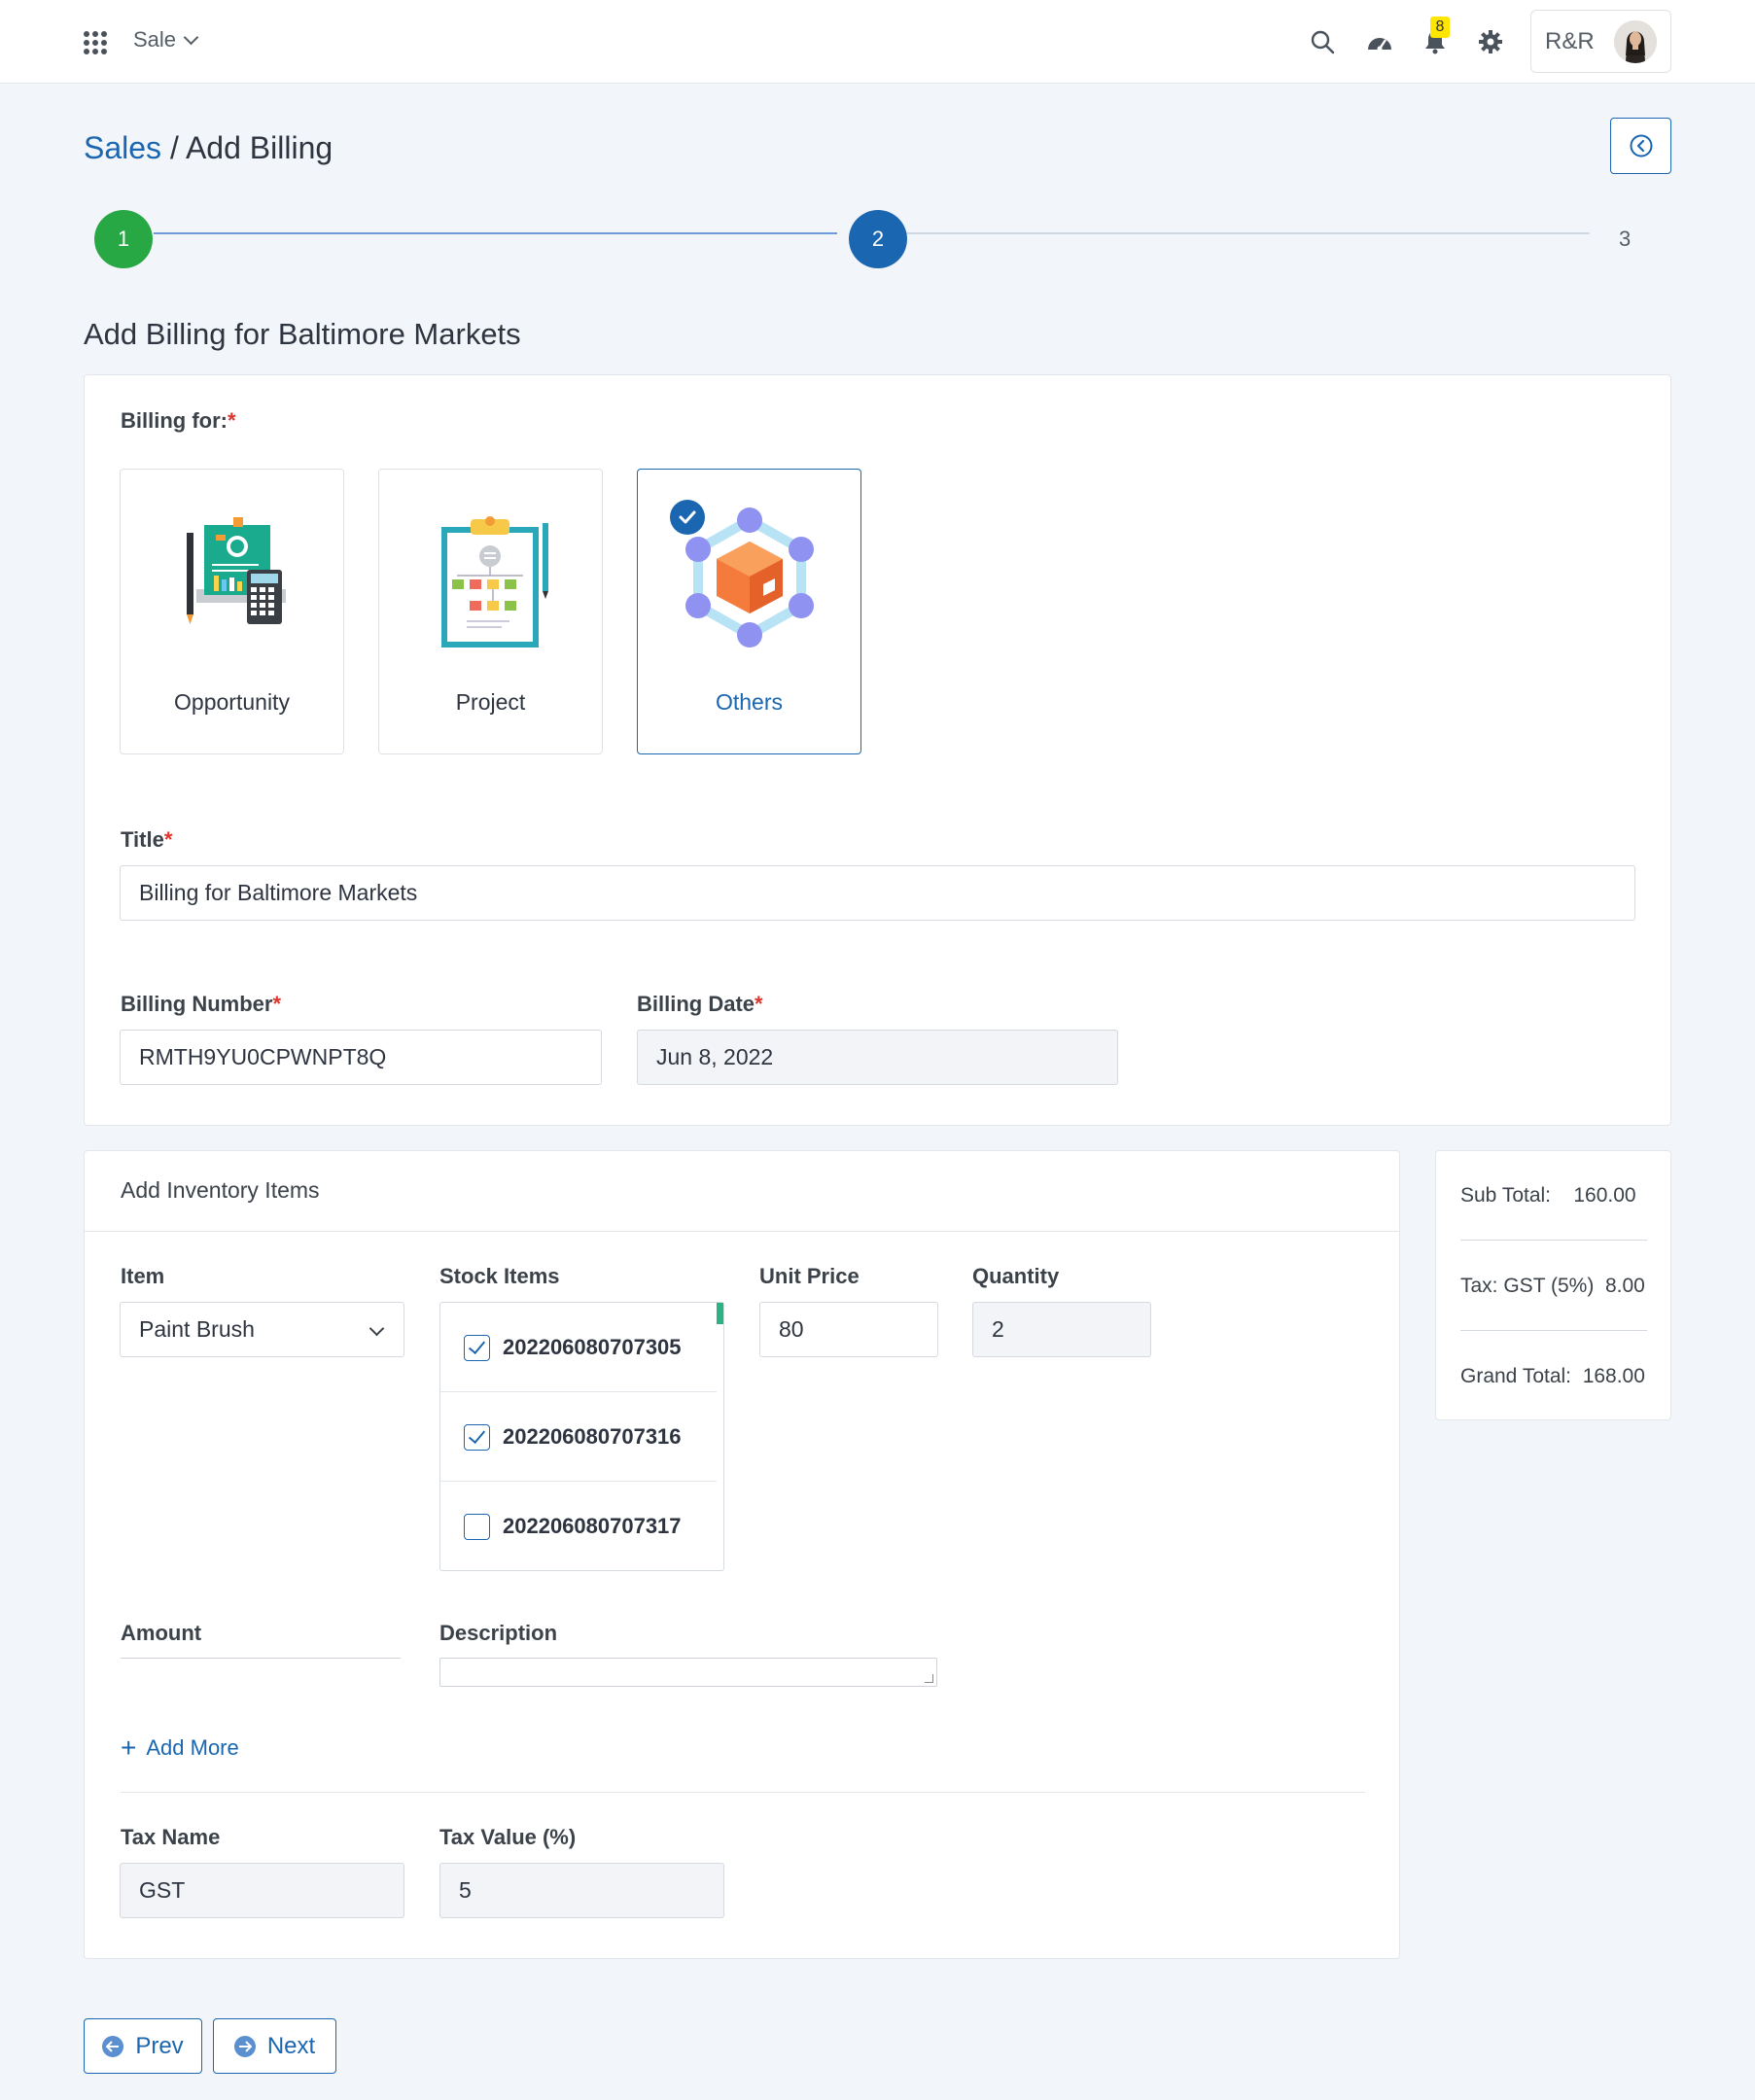 Image resolution: width=1755 pixels, height=2100 pixels. I want to click on description-textarea, so click(688, 1672).